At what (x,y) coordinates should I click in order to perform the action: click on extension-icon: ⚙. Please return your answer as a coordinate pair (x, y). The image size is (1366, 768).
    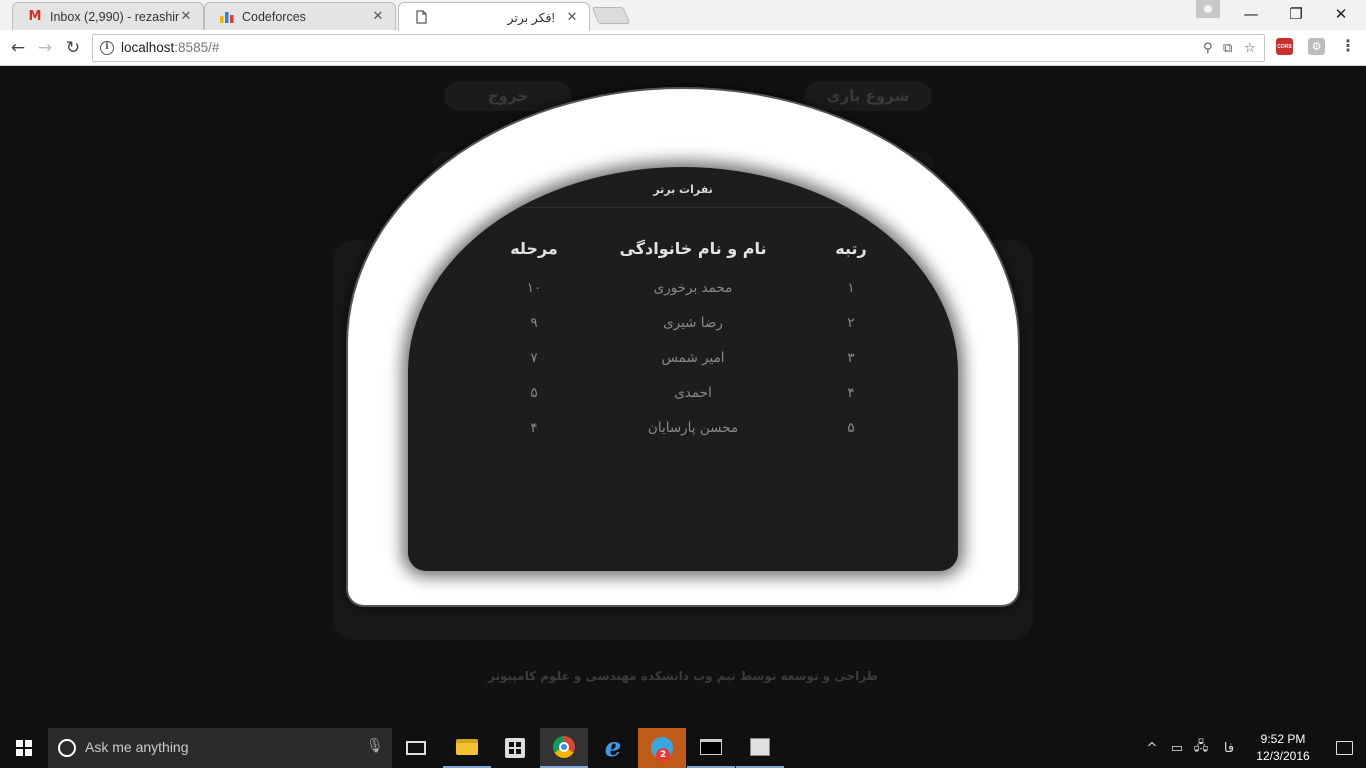
    Looking at the image, I should click on (1316, 46).